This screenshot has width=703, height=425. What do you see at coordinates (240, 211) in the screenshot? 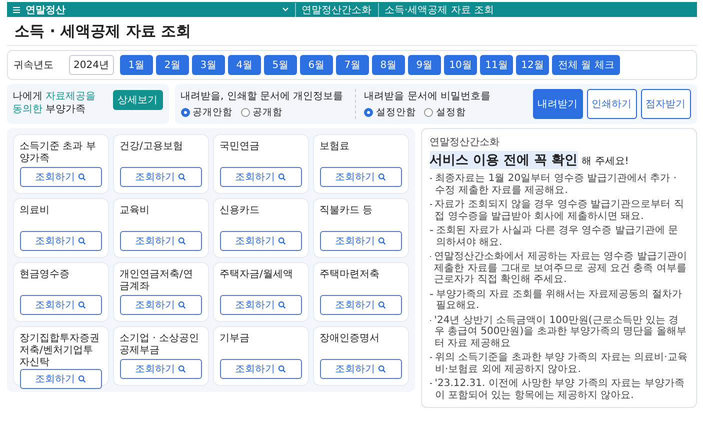
I see `category-name: 신용카드` at bounding box center [240, 211].